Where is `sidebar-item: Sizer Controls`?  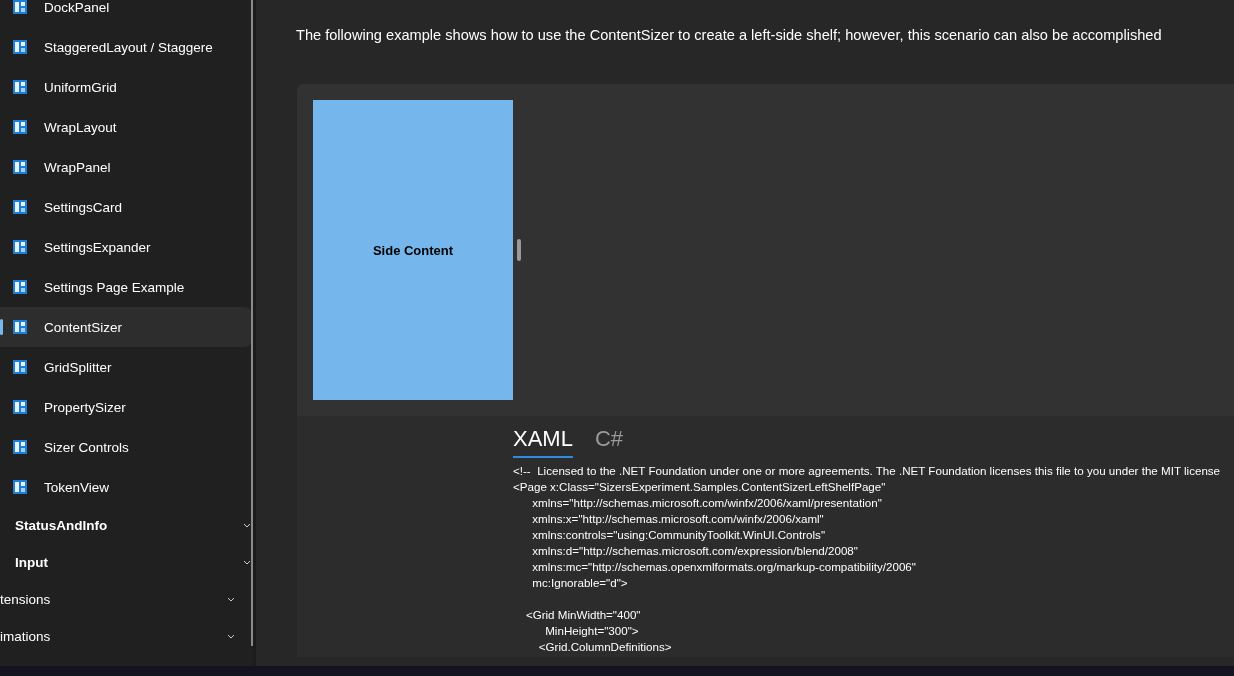 sidebar-item: Sizer Controls is located at coordinates (125, 447).